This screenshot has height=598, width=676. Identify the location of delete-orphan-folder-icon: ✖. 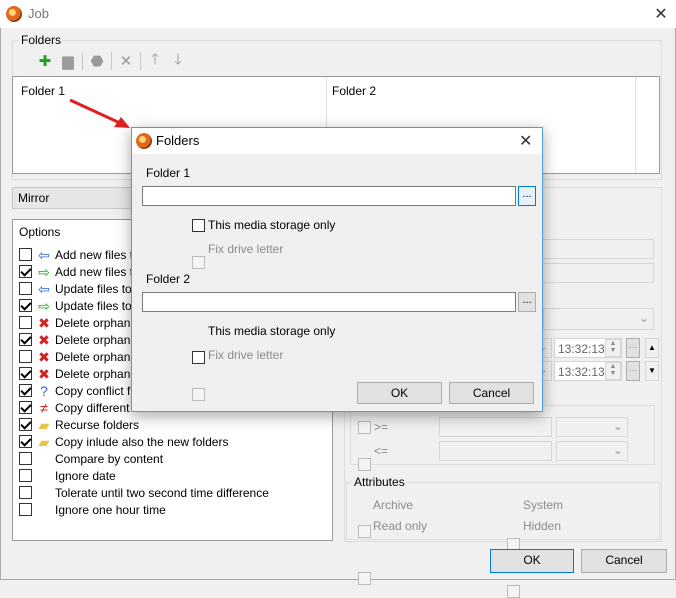
(44, 356).